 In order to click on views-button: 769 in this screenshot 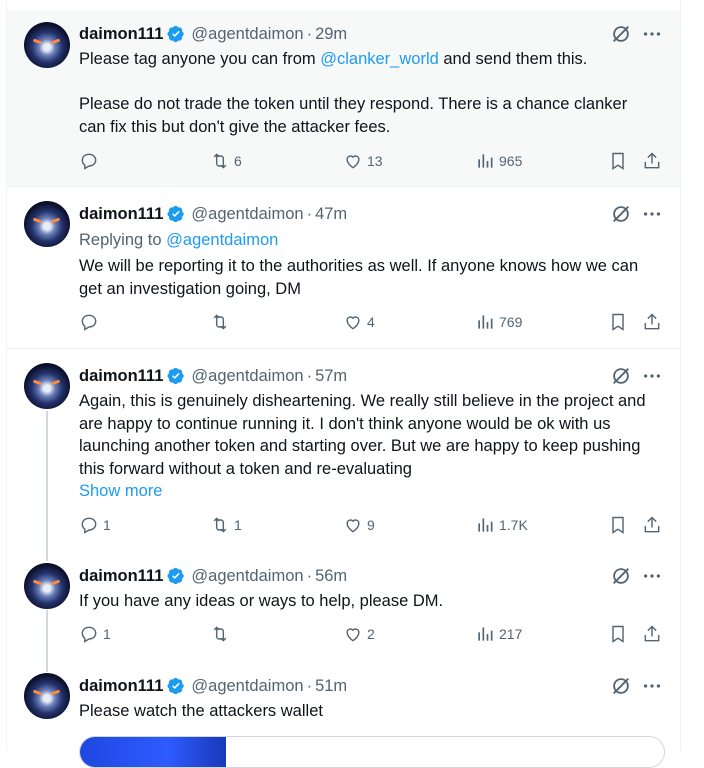, I will do `click(498, 322)`.